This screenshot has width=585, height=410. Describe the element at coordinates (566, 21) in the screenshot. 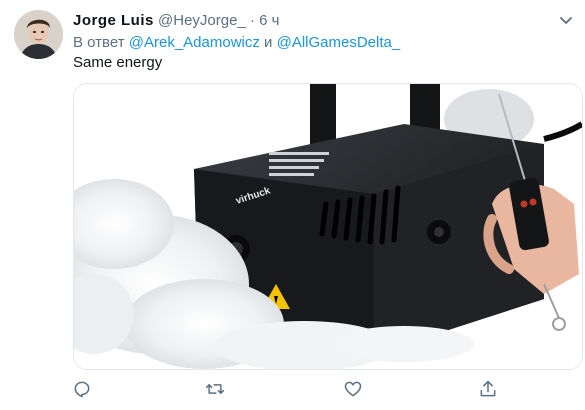

I see `more-options-icon` at that location.